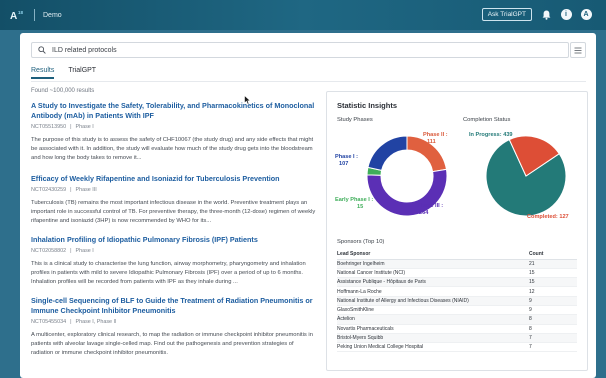 This screenshot has width=606, height=378. I want to click on result-id: NCT05455034, so click(49, 322).